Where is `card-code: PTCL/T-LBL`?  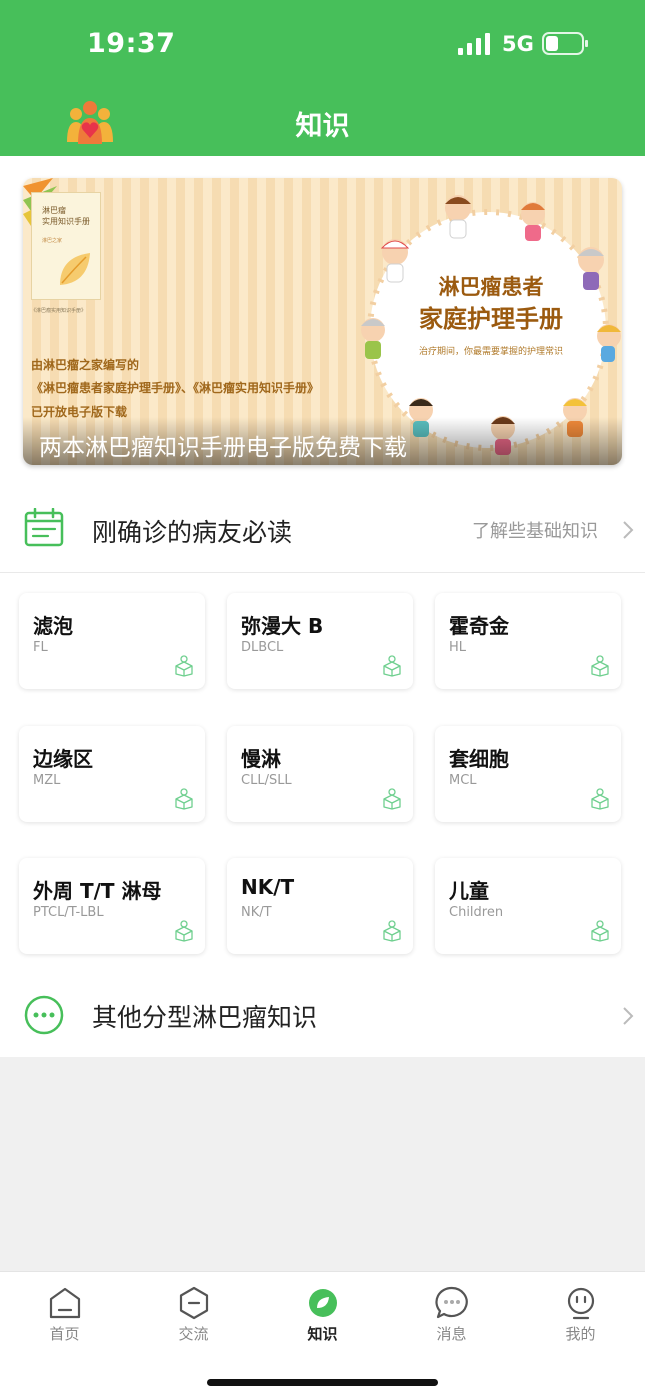
card-code: PTCL/T-LBL is located at coordinates (68, 912).